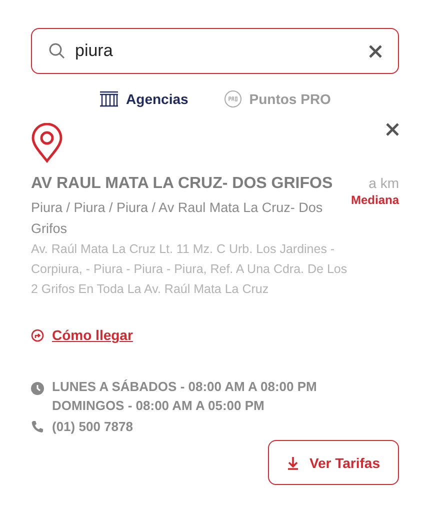 The image size is (429, 512). What do you see at coordinates (293, 463) in the screenshot?
I see `download-icon` at bounding box center [293, 463].